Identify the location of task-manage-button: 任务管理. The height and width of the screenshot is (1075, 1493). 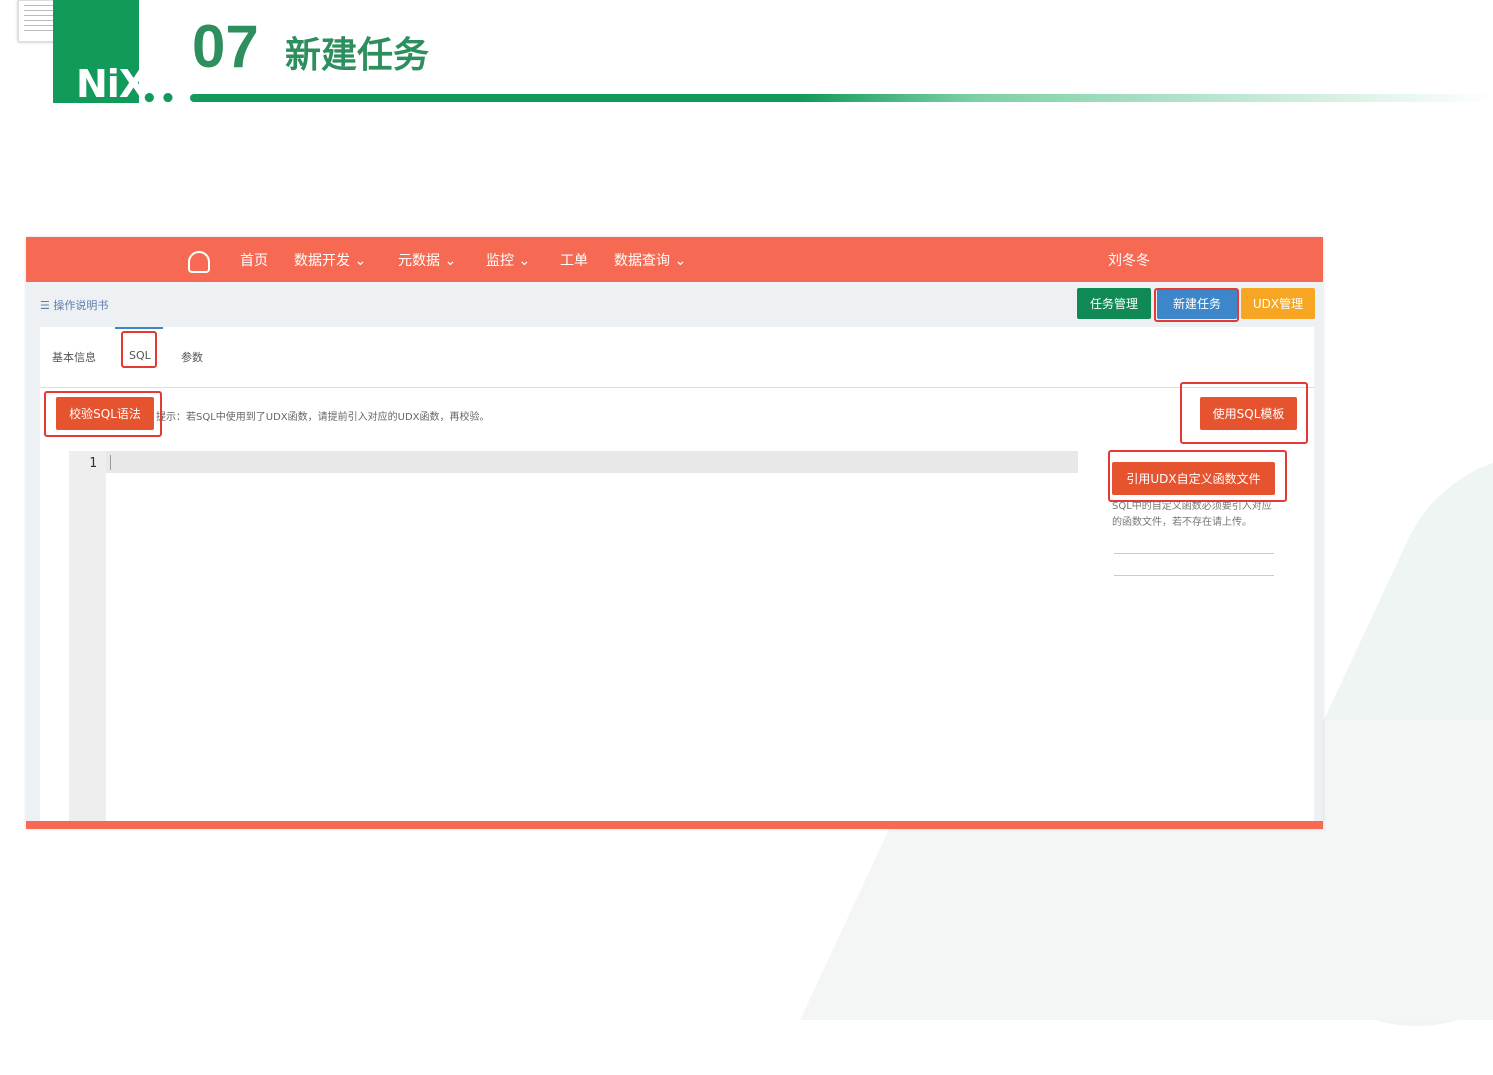
(1114, 303).